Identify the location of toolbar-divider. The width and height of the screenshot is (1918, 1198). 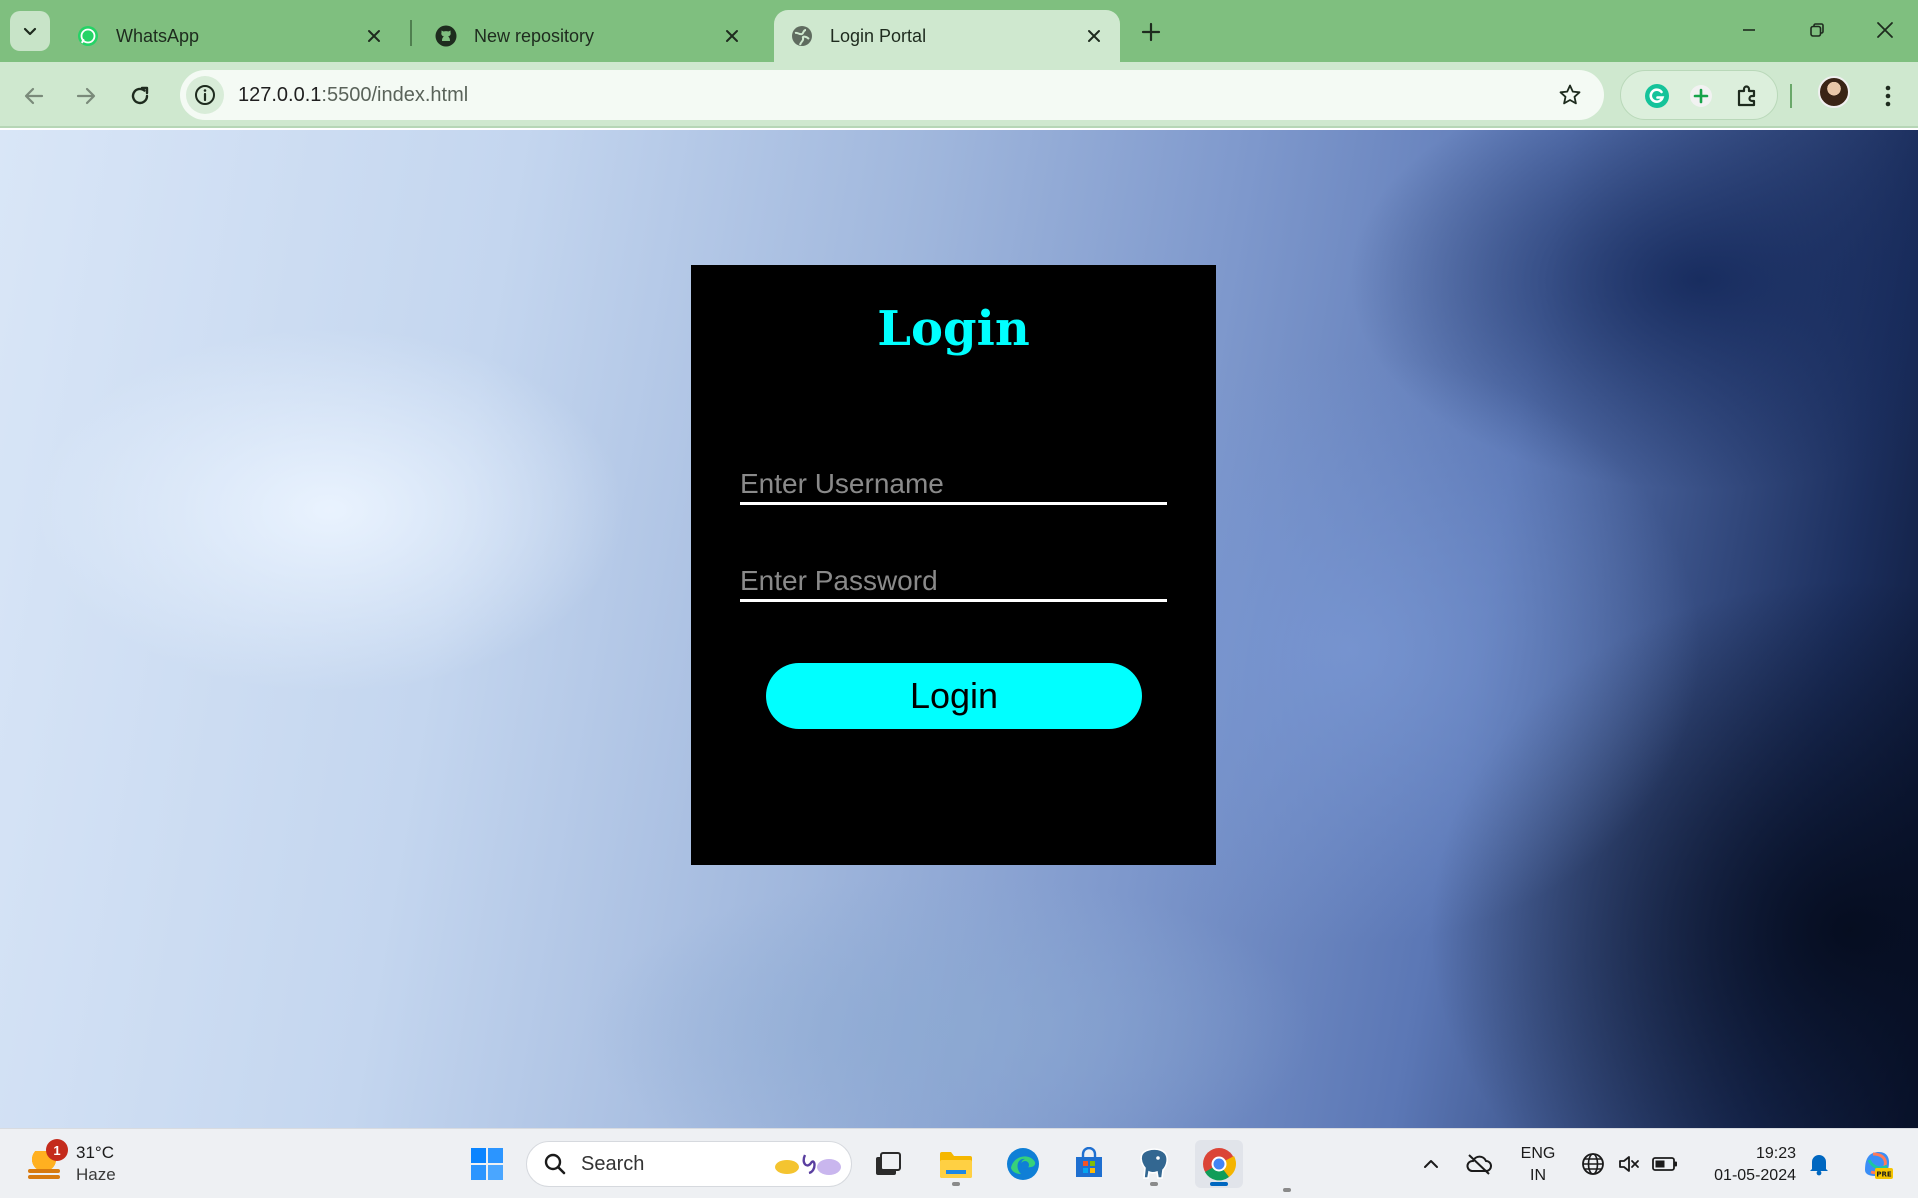
(1791, 96).